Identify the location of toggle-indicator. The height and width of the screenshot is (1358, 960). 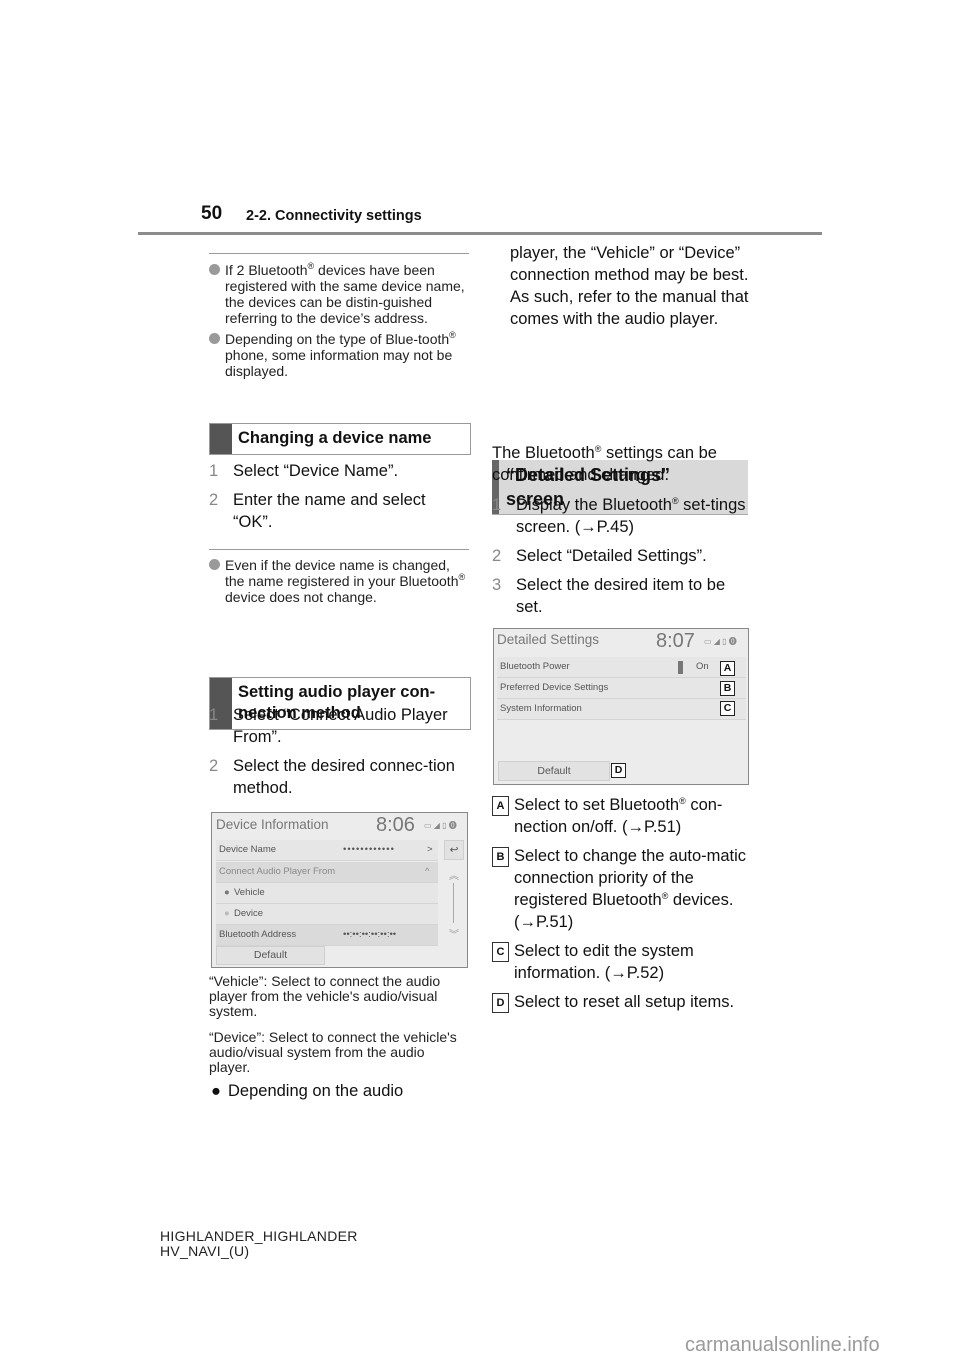
(680, 667).